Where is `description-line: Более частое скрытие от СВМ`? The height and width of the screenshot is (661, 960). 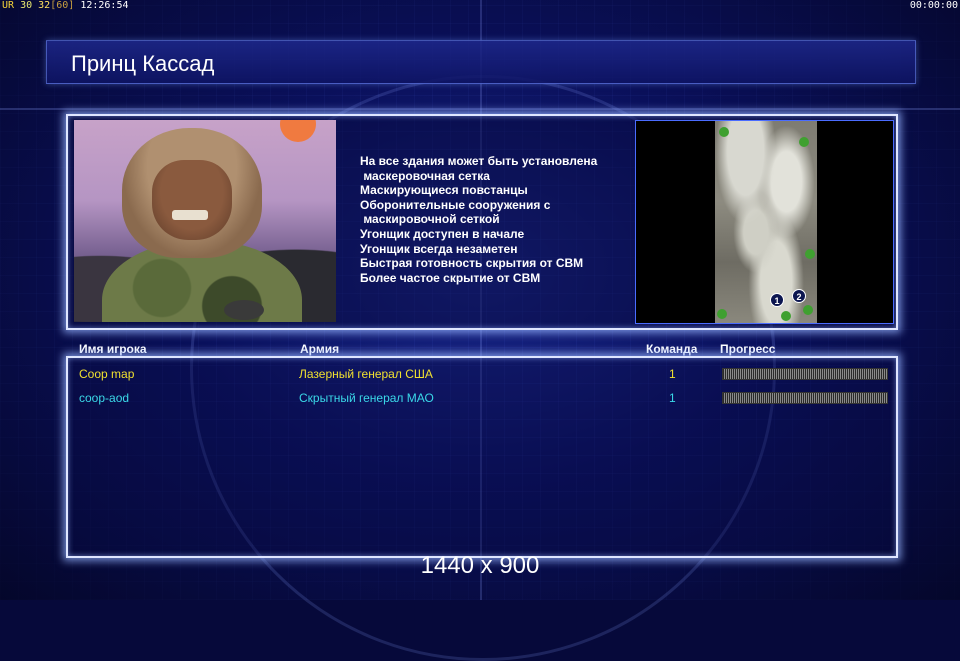
description-line: Более частое скрытие от СВМ is located at coordinates (450, 277).